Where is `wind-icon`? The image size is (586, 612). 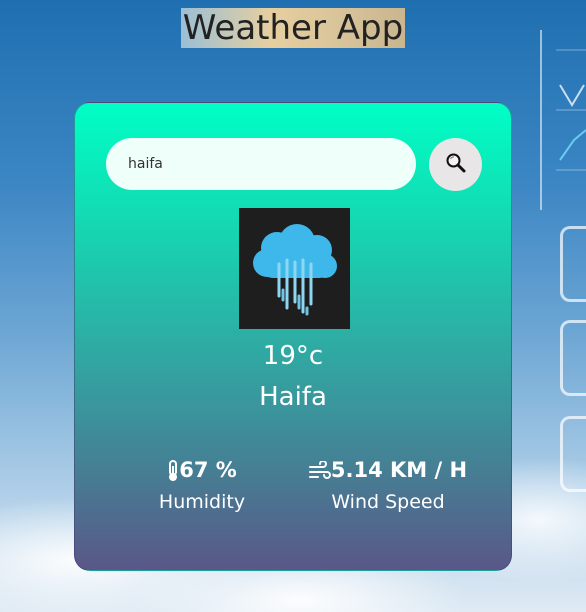 wind-icon is located at coordinates (319, 469).